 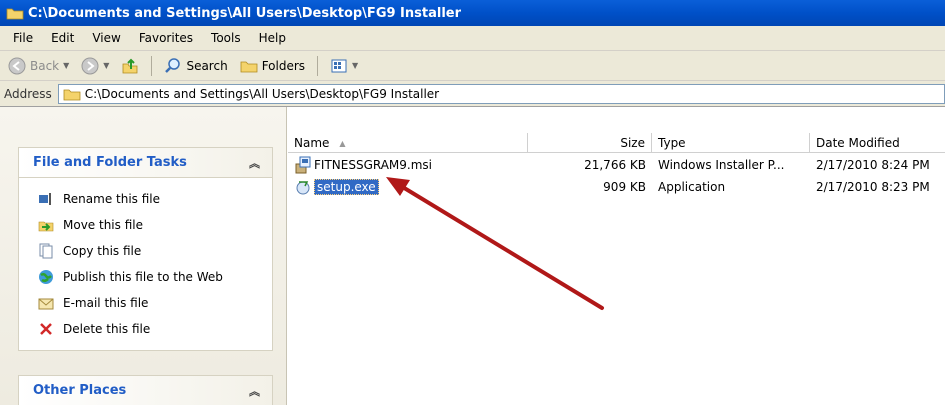 I want to click on panel-title: Other Places, so click(x=80, y=390).